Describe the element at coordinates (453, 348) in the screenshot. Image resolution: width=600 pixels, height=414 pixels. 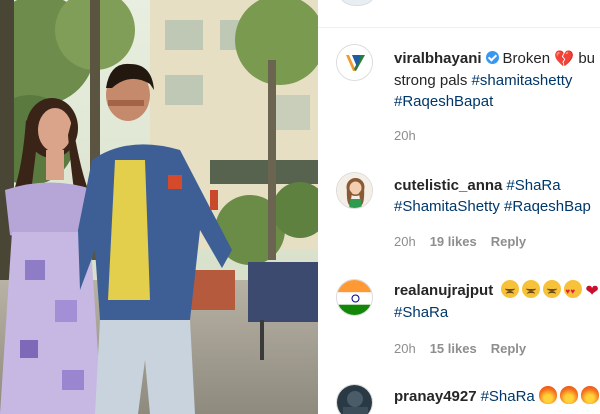
I see `likes-count: 15 likes` at that location.